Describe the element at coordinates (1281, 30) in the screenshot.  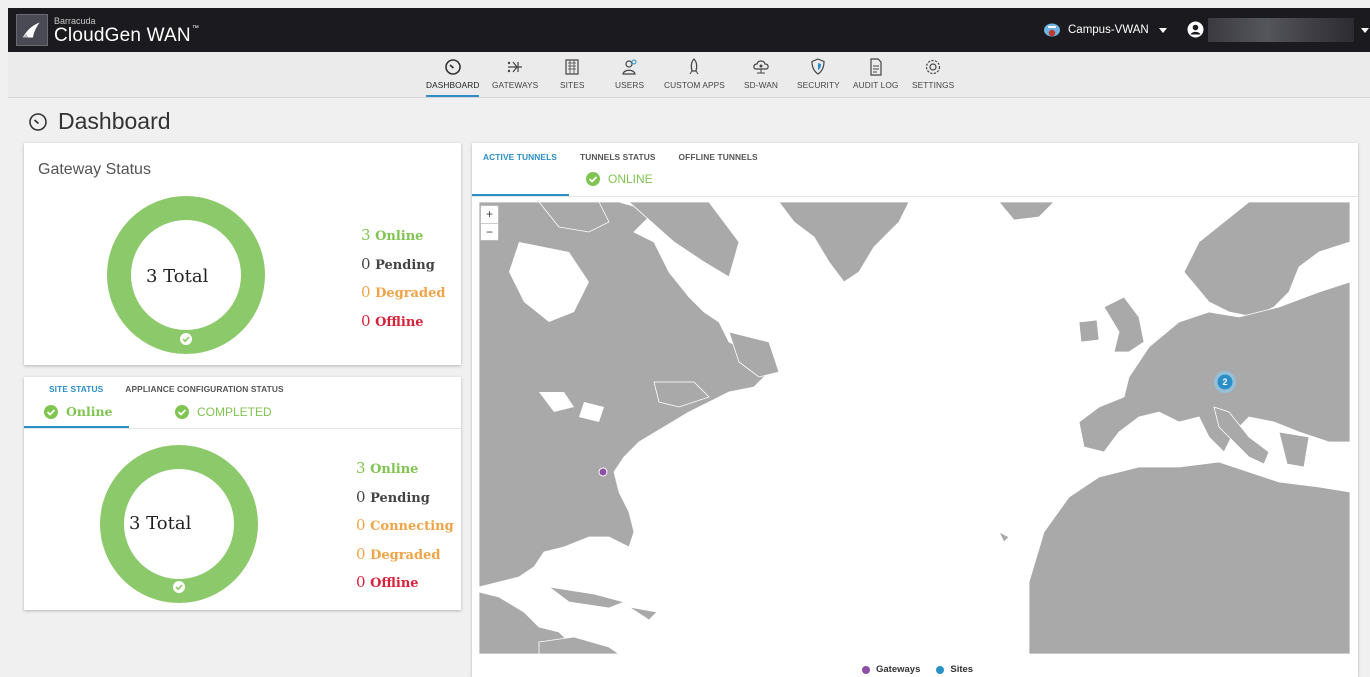
I see `user-name-redacted` at that location.